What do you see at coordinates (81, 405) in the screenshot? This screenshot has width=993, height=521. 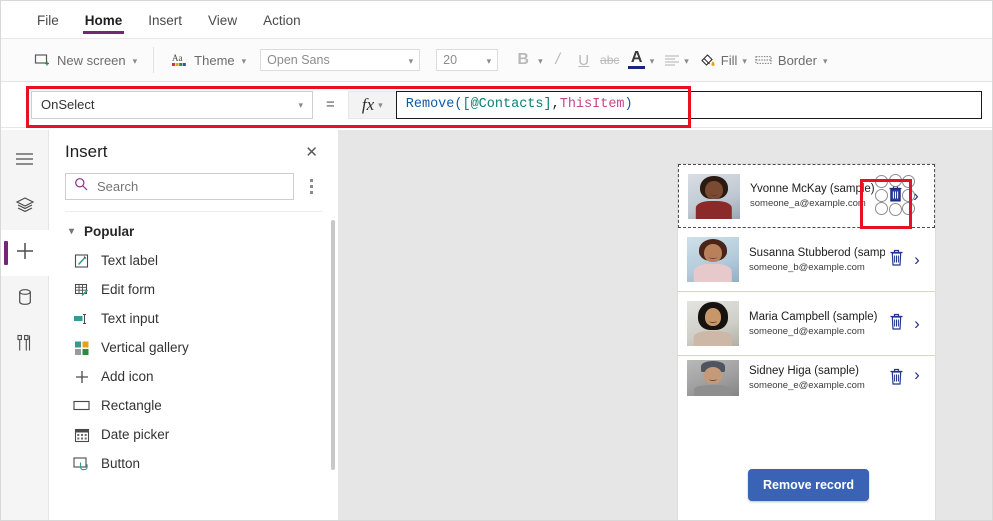 I see `rectangle-icon` at bounding box center [81, 405].